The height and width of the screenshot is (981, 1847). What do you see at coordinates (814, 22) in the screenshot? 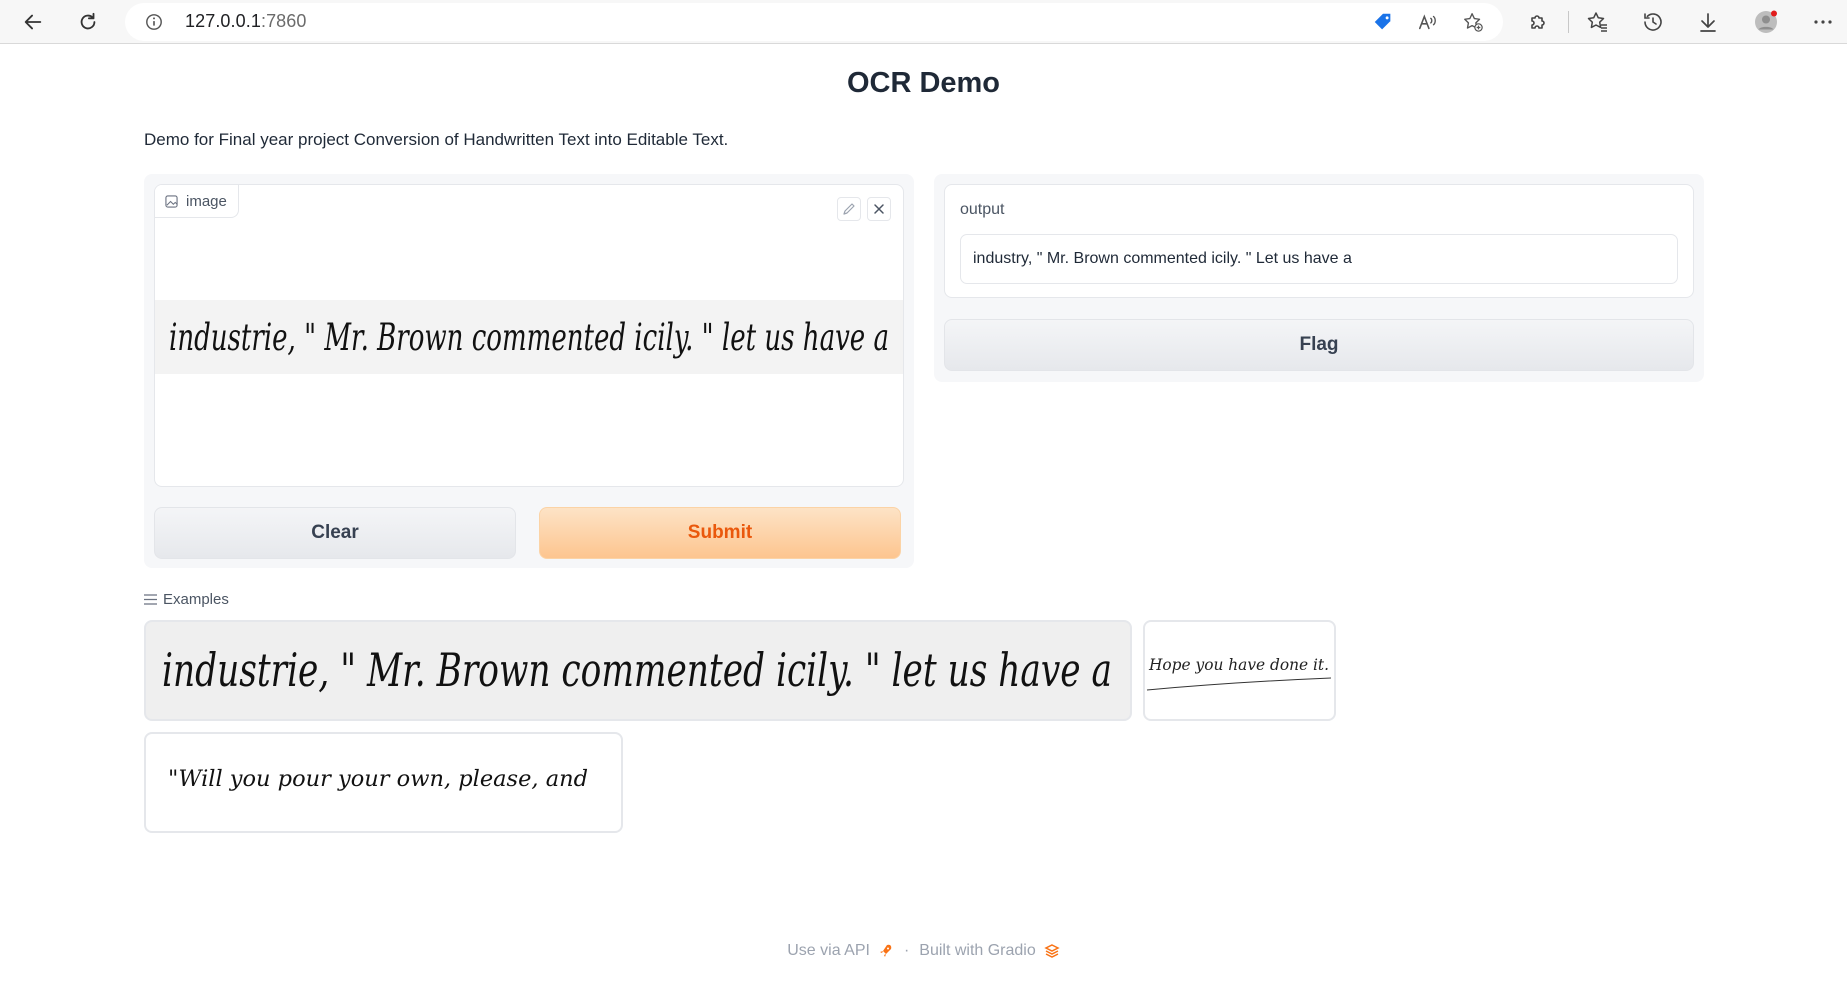
I see `address-bar: 127.0.0.1:7860` at bounding box center [814, 22].